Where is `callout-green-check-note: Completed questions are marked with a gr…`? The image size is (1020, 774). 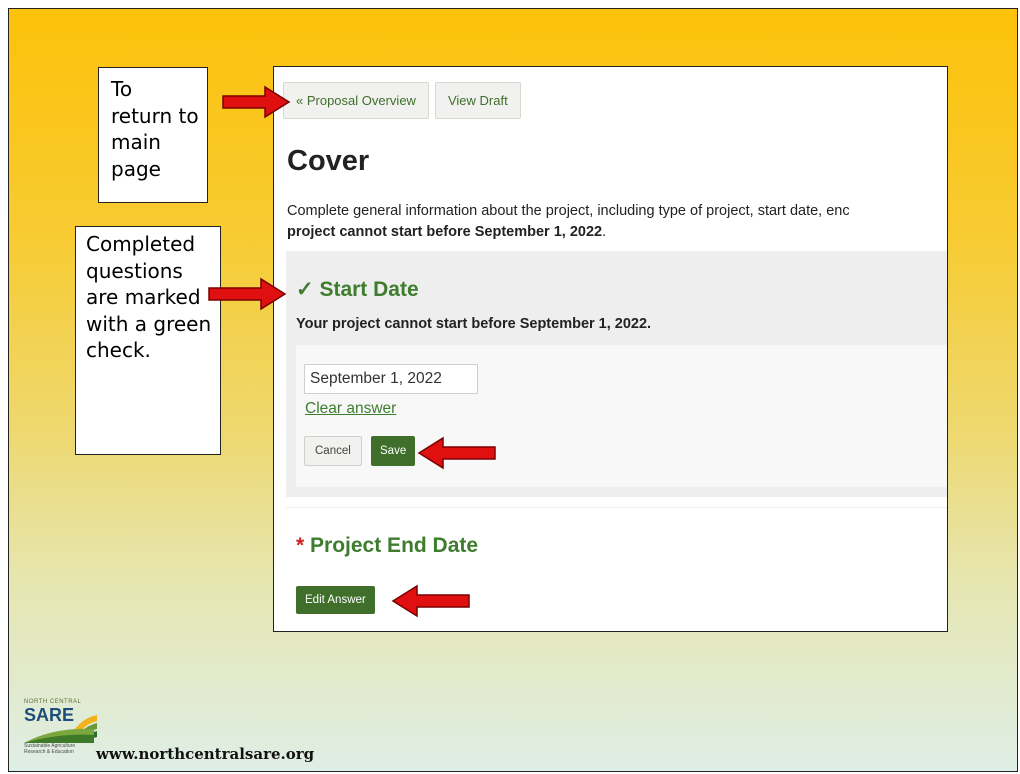 callout-green-check-note: Completed questions are marked with a gr… is located at coordinates (148, 340).